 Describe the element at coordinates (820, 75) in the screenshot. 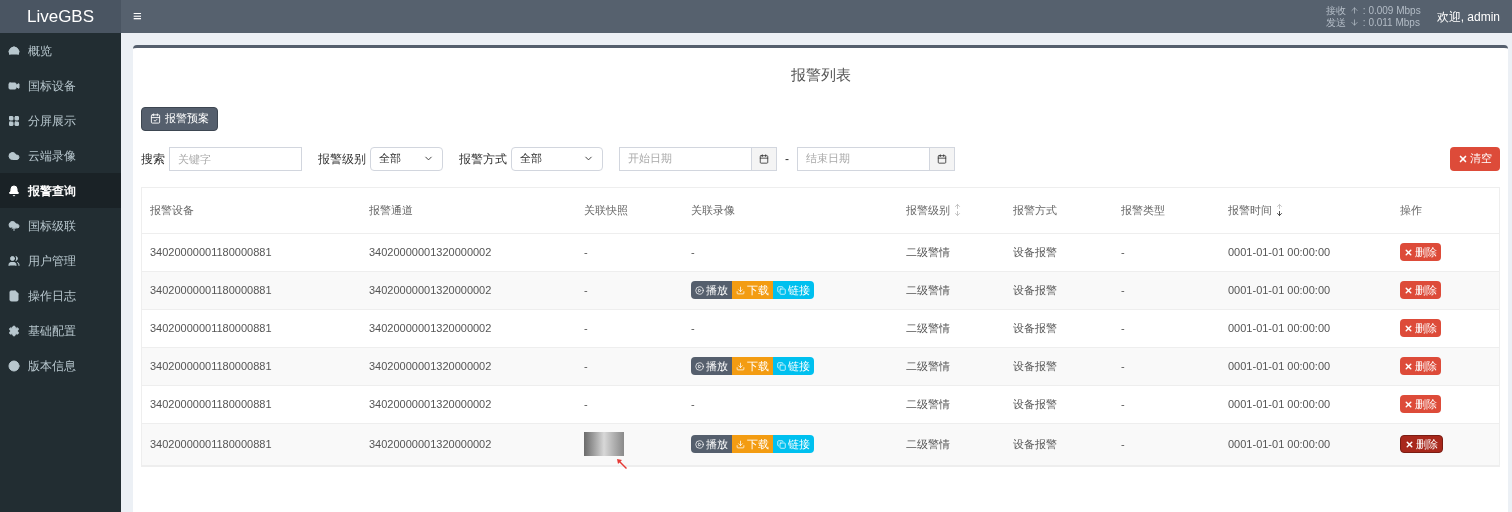

I see `page-title: 报警列表` at that location.